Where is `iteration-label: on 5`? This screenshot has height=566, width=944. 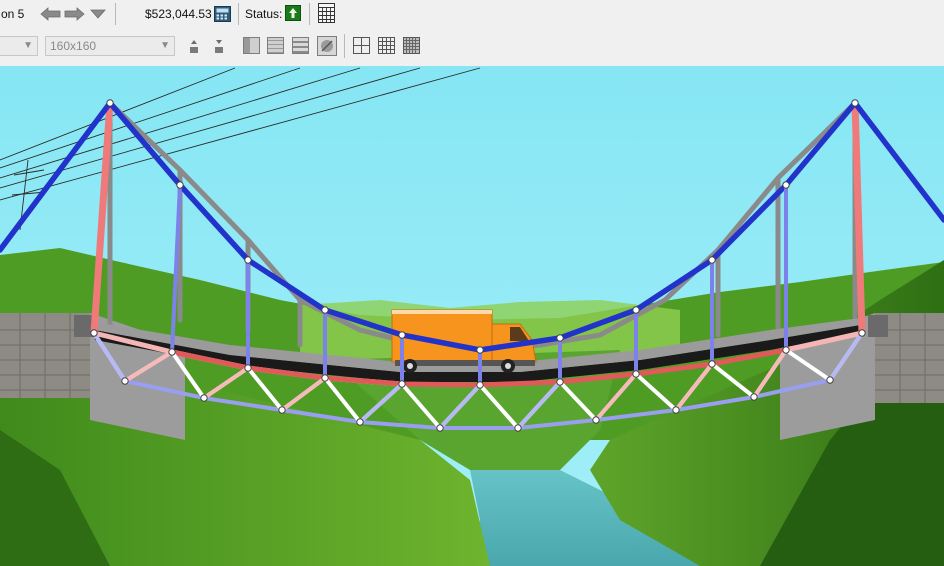 iteration-label: on 5 is located at coordinates (13, 14).